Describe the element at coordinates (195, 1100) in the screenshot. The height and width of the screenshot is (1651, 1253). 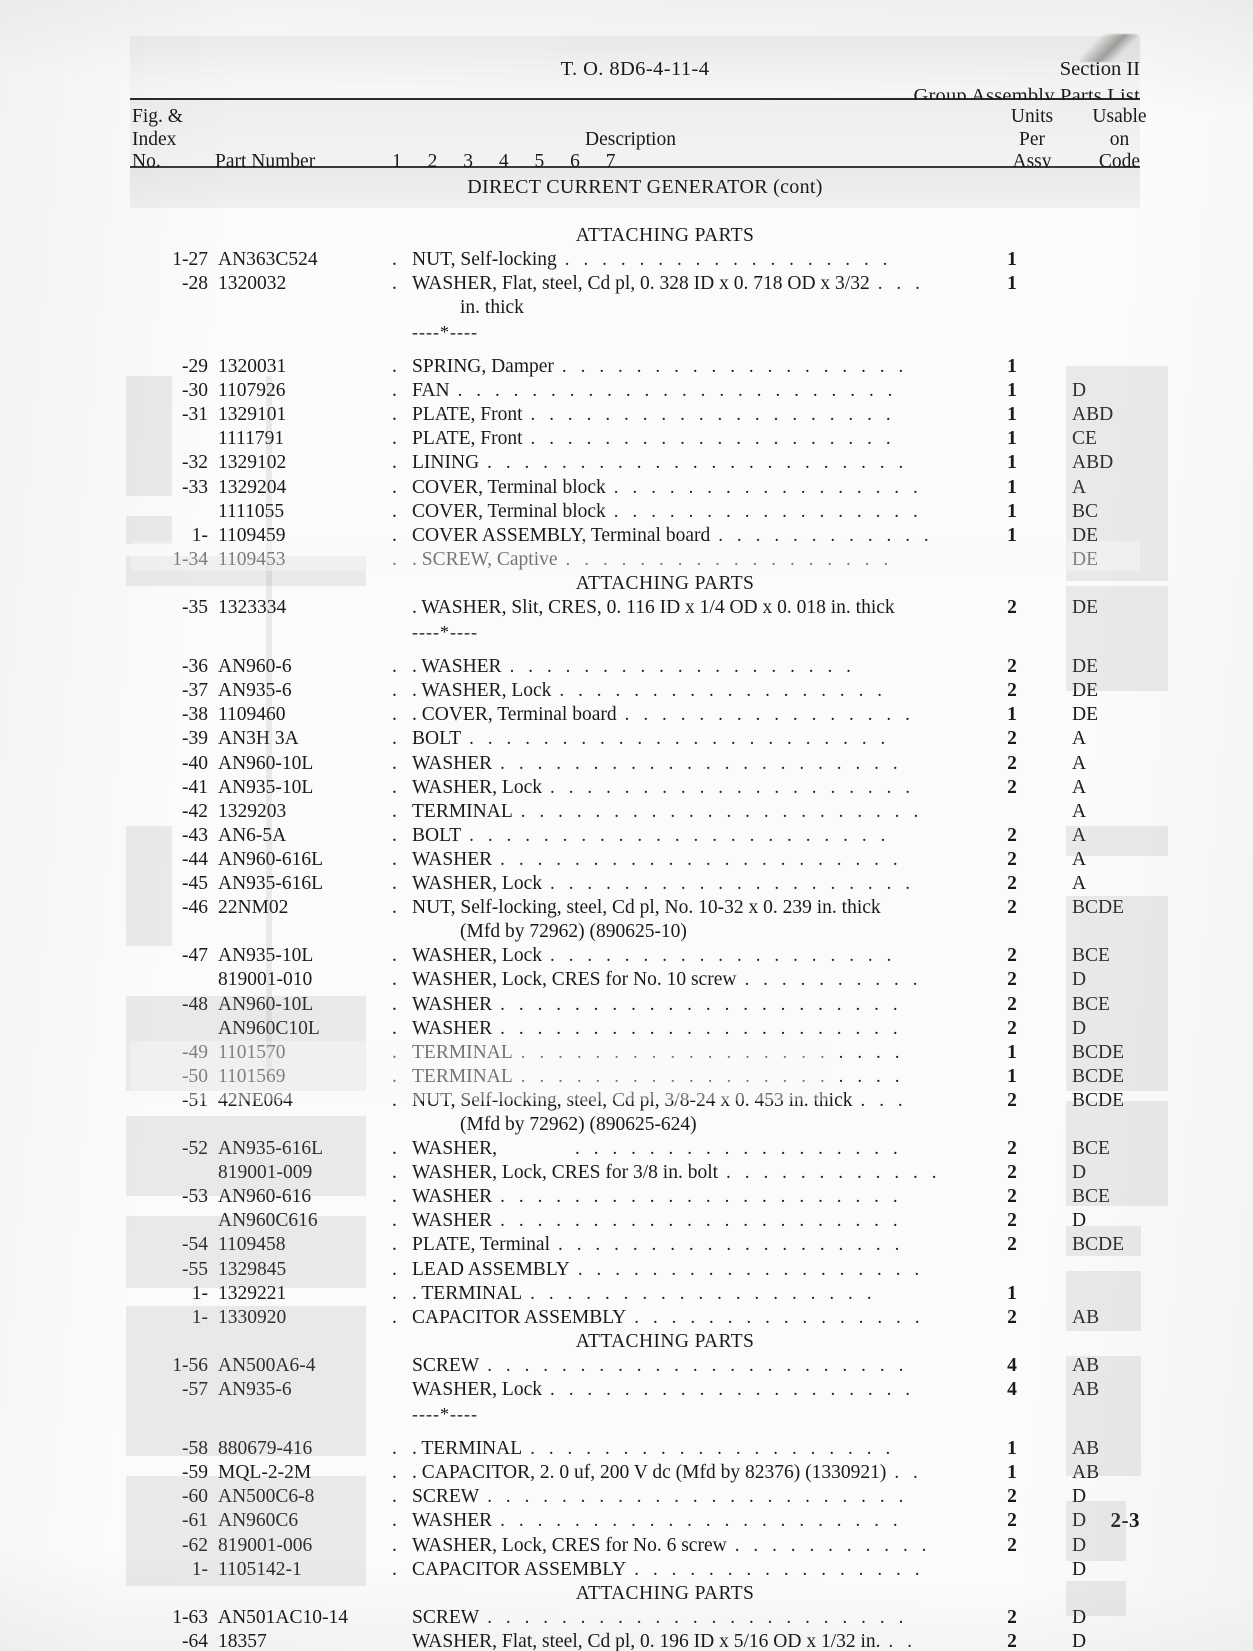
I see `index-number: -51` at that location.